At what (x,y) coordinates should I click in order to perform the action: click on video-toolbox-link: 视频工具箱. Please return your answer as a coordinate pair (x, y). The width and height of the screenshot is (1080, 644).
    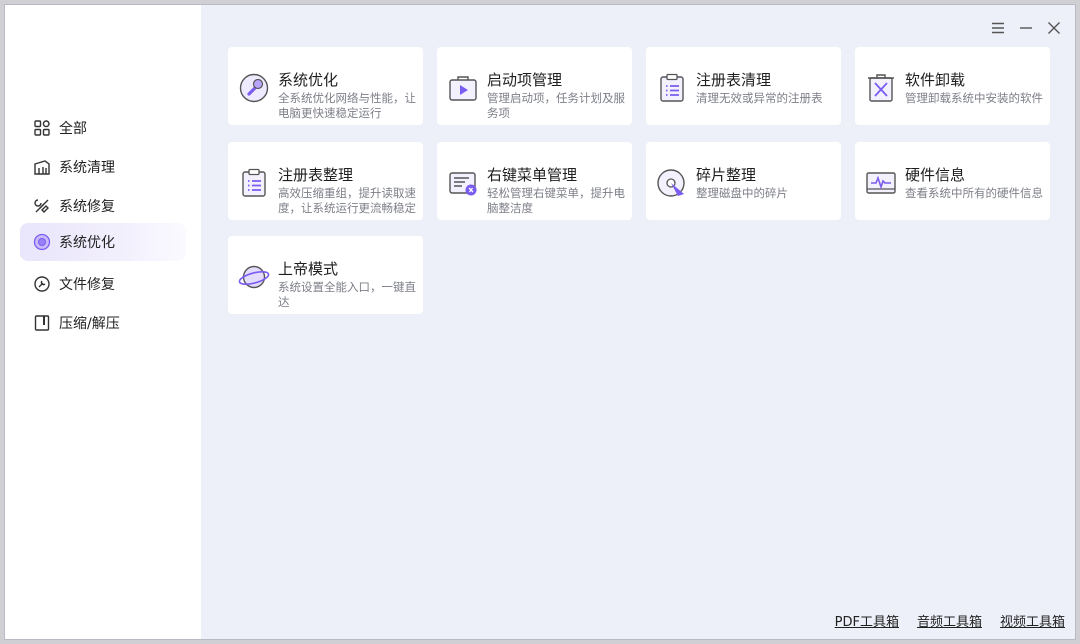
    Looking at the image, I should click on (1032, 620).